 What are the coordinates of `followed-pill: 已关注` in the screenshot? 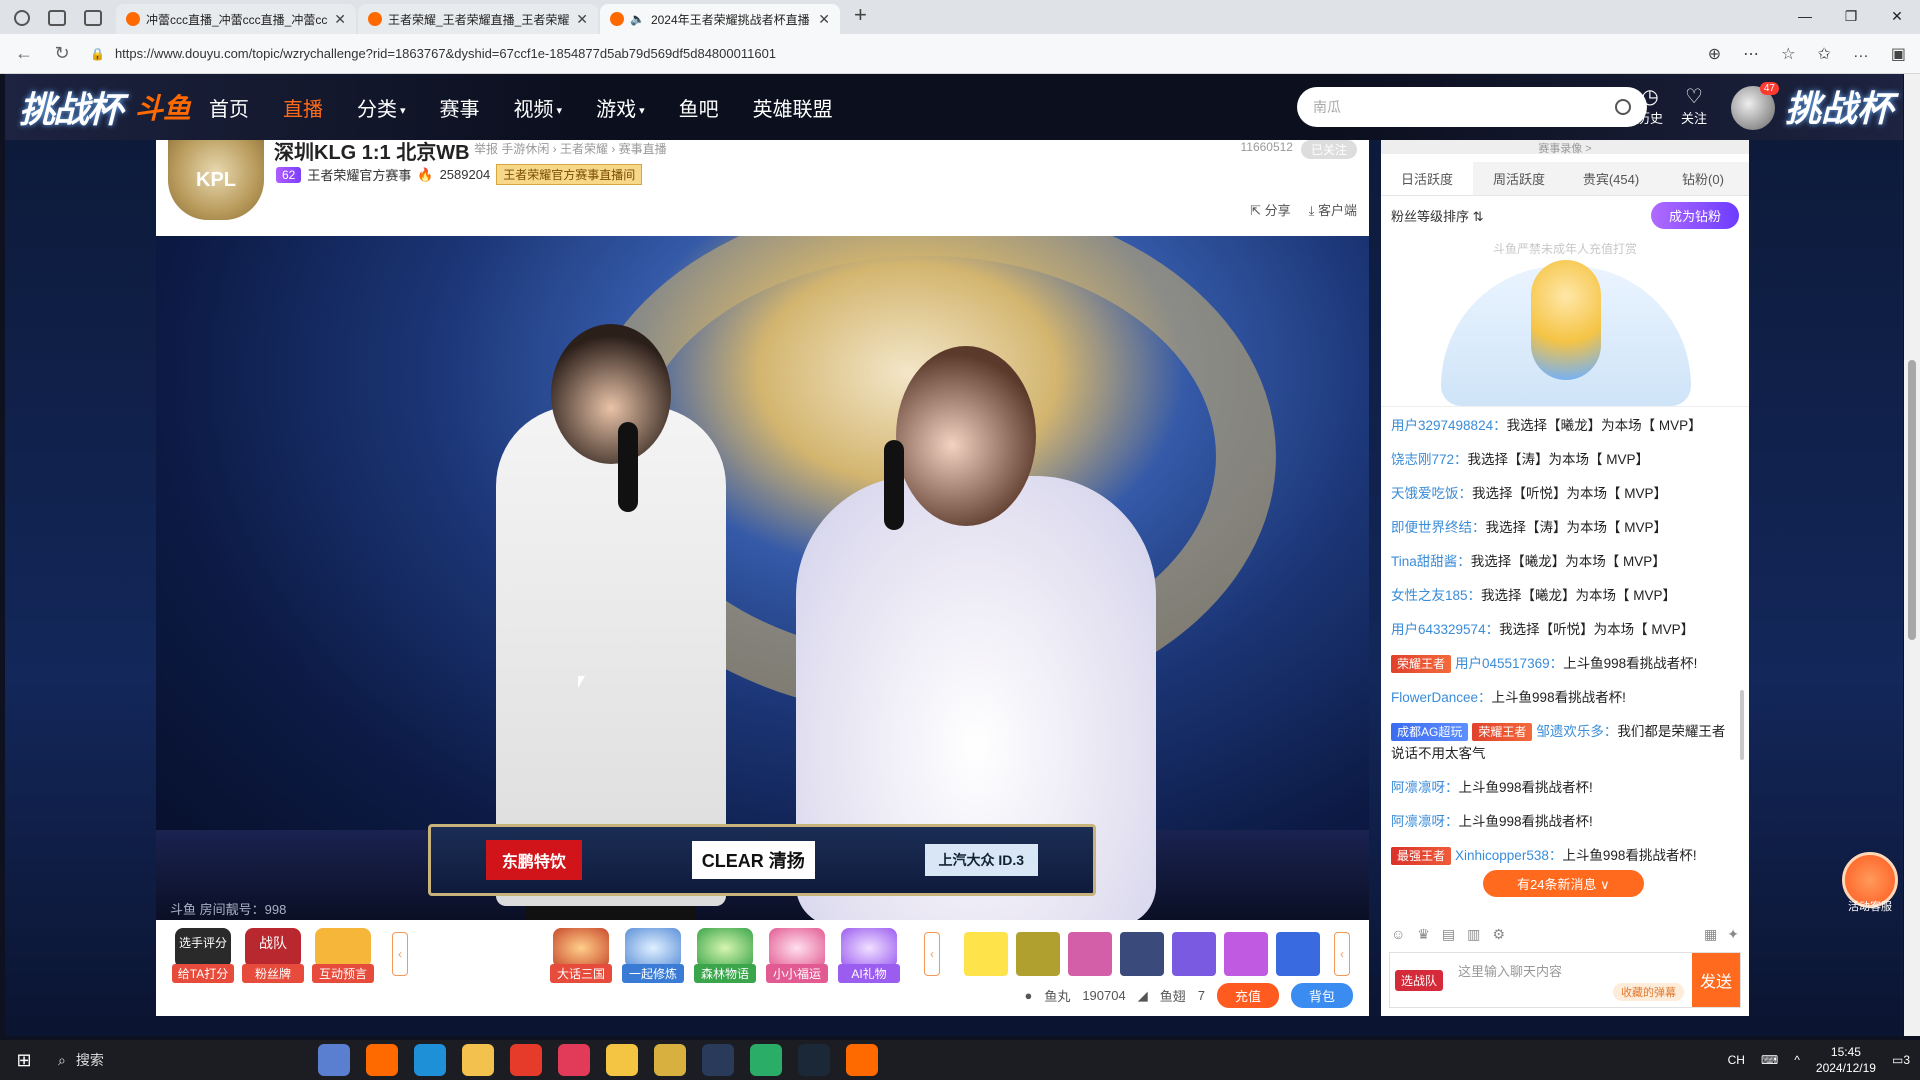 It's located at (1328, 149).